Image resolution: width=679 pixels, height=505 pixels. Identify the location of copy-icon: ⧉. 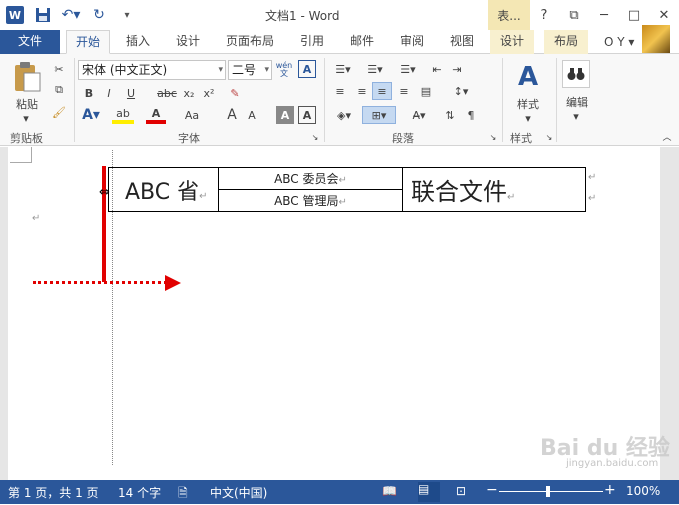
(59, 90).